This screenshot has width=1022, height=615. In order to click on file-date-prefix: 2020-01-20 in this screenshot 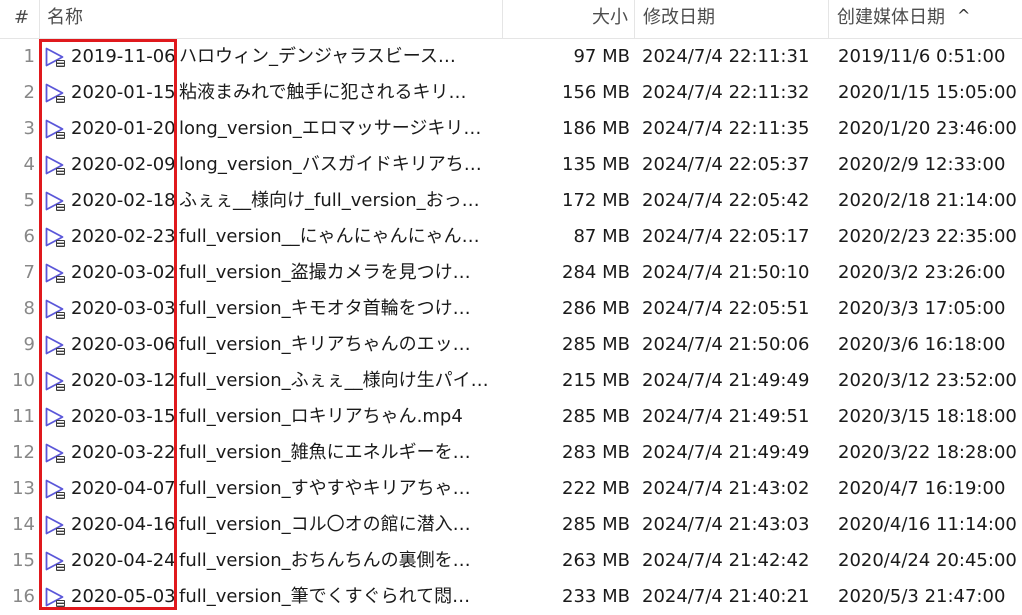, I will do `click(123, 128)`.